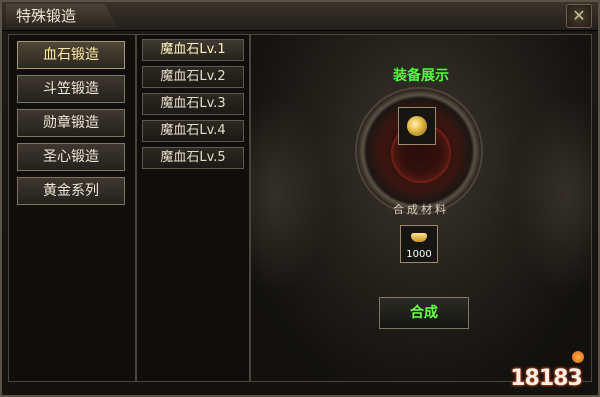  Describe the element at coordinates (193, 77) in the screenshot. I see `subitem-lv2: 魔血石Lv.2` at that location.